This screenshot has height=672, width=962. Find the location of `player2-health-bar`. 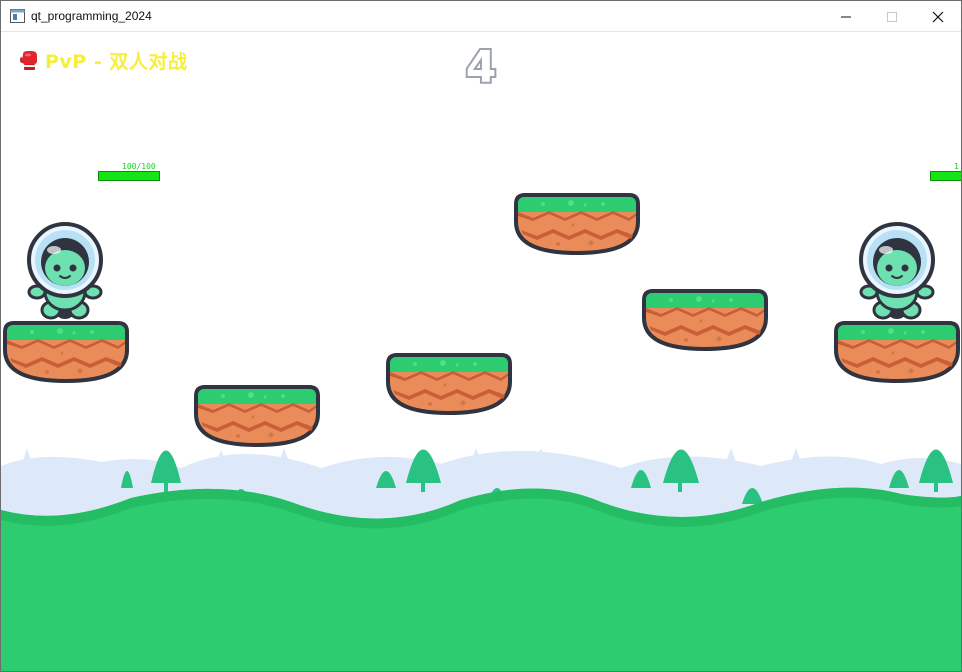

player2-health-bar is located at coordinates (945, 176).